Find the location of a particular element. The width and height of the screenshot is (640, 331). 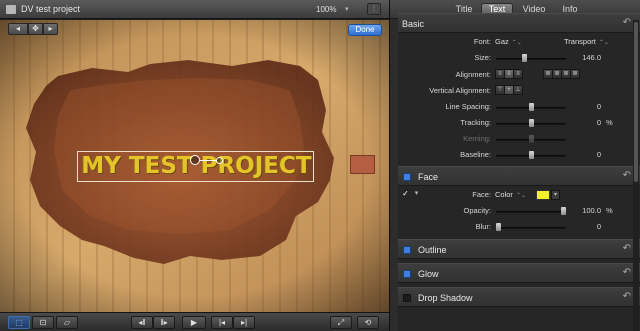

transform-tool-button: ⊡ is located at coordinates (43, 322).